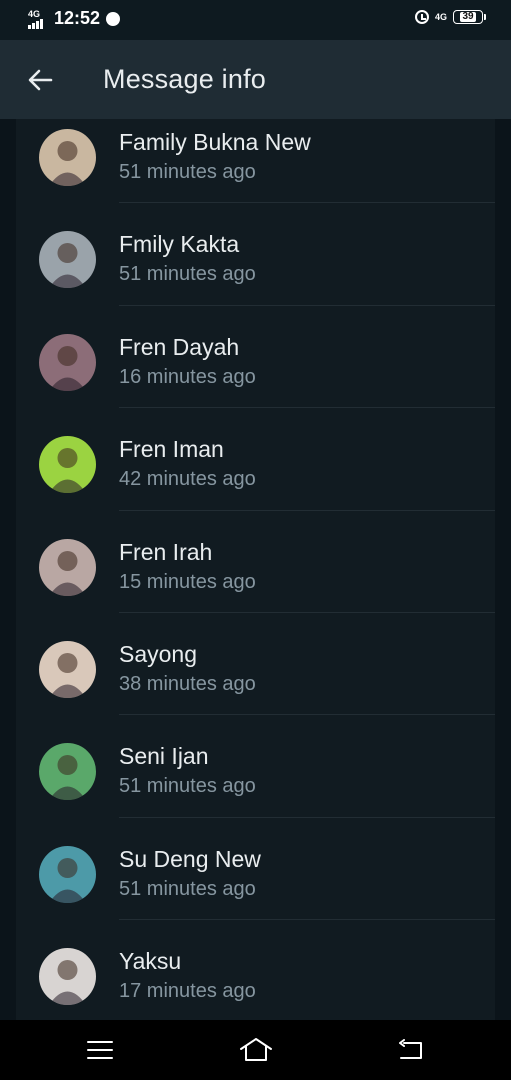 The height and width of the screenshot is (1080, 511). I want to click on home-icon, so click(256, 1049).